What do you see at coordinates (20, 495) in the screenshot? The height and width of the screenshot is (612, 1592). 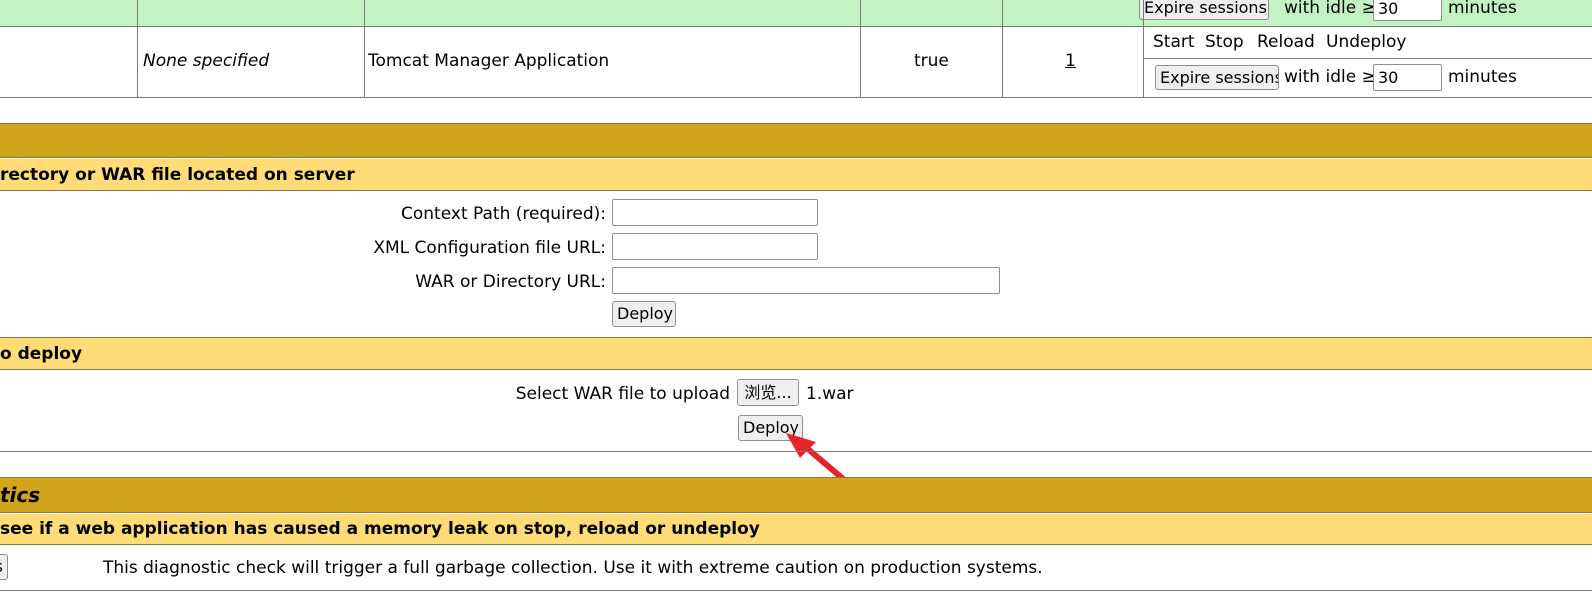 I see `diagnostics-title: tics` at bounding box center [20, 495].